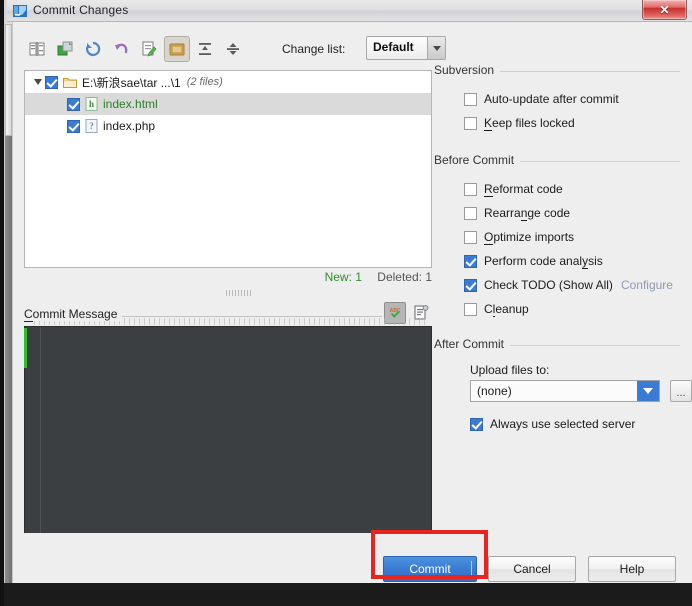  I want to click on close-icon: ✕, so click(664, 9).